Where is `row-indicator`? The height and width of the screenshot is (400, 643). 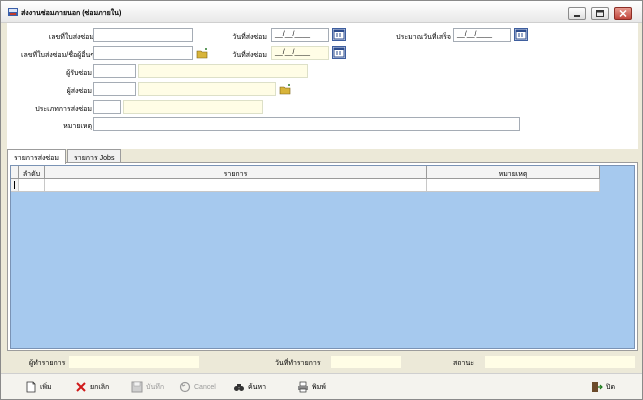 row-indicator is located at coordinates (15, 185).